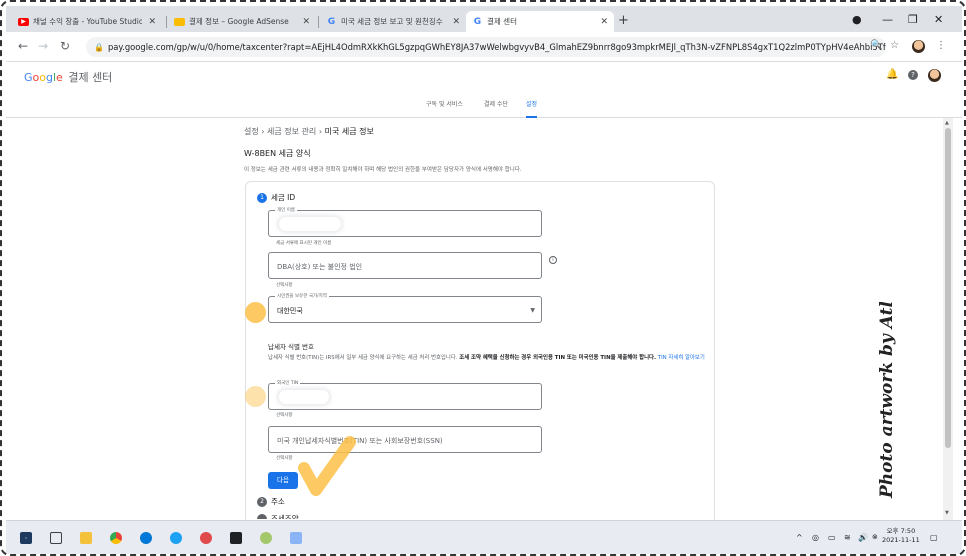 The image size is (966, 556). Describe the element at coordinates (65, 46) in the screenshot. I see `reload-icon: ↻` at that location.